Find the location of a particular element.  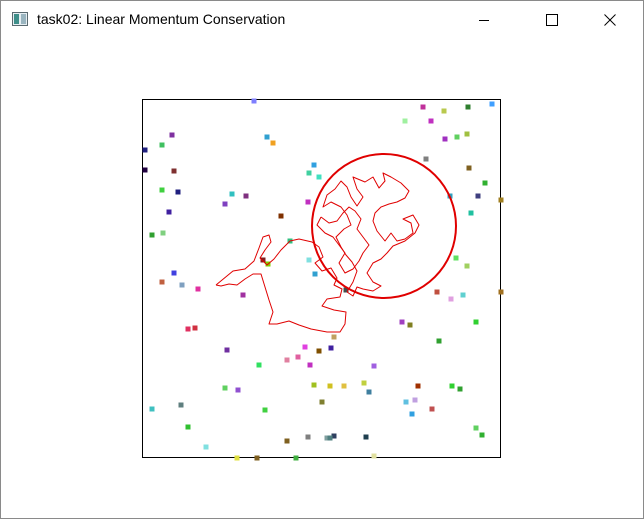

maximize-icon is located at coordinates (552, 20).